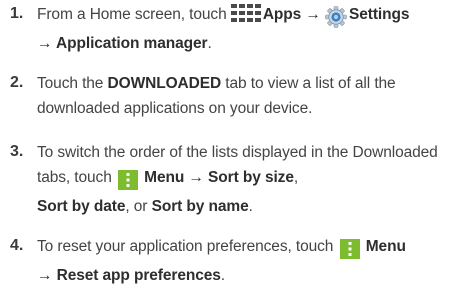 Image resolution: width=473 pixels, height=290 pixels. I want to click on step-number: 2., so click(17, 82).